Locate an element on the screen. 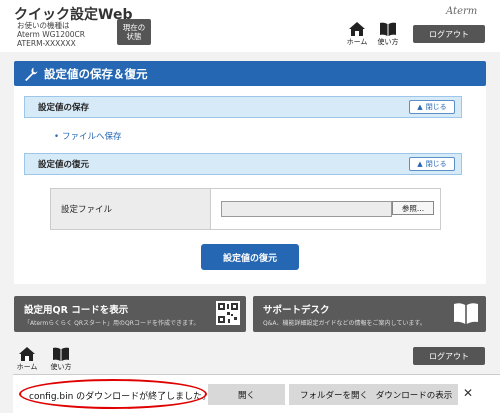 The image size is (500, 413). device-info: お使いの機種は Aterm WG1200CR ATERM-XXXXXX is located at coordinates (51, 34).